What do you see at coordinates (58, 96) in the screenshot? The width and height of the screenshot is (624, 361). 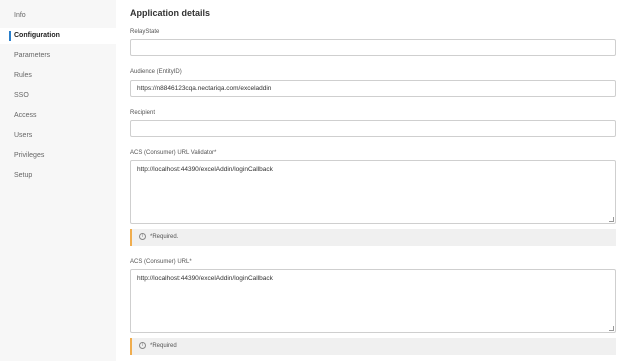 I see `sidebar-item-sso: SSO` at bounding box center [58, 96].